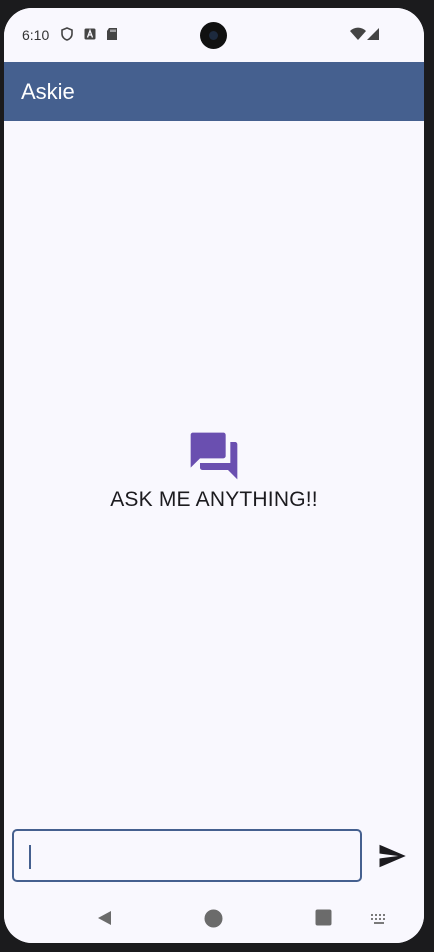 Image resolution: width=434 pixels, height=952 pixels. I want to click on recents-icon, so click(323, 917).